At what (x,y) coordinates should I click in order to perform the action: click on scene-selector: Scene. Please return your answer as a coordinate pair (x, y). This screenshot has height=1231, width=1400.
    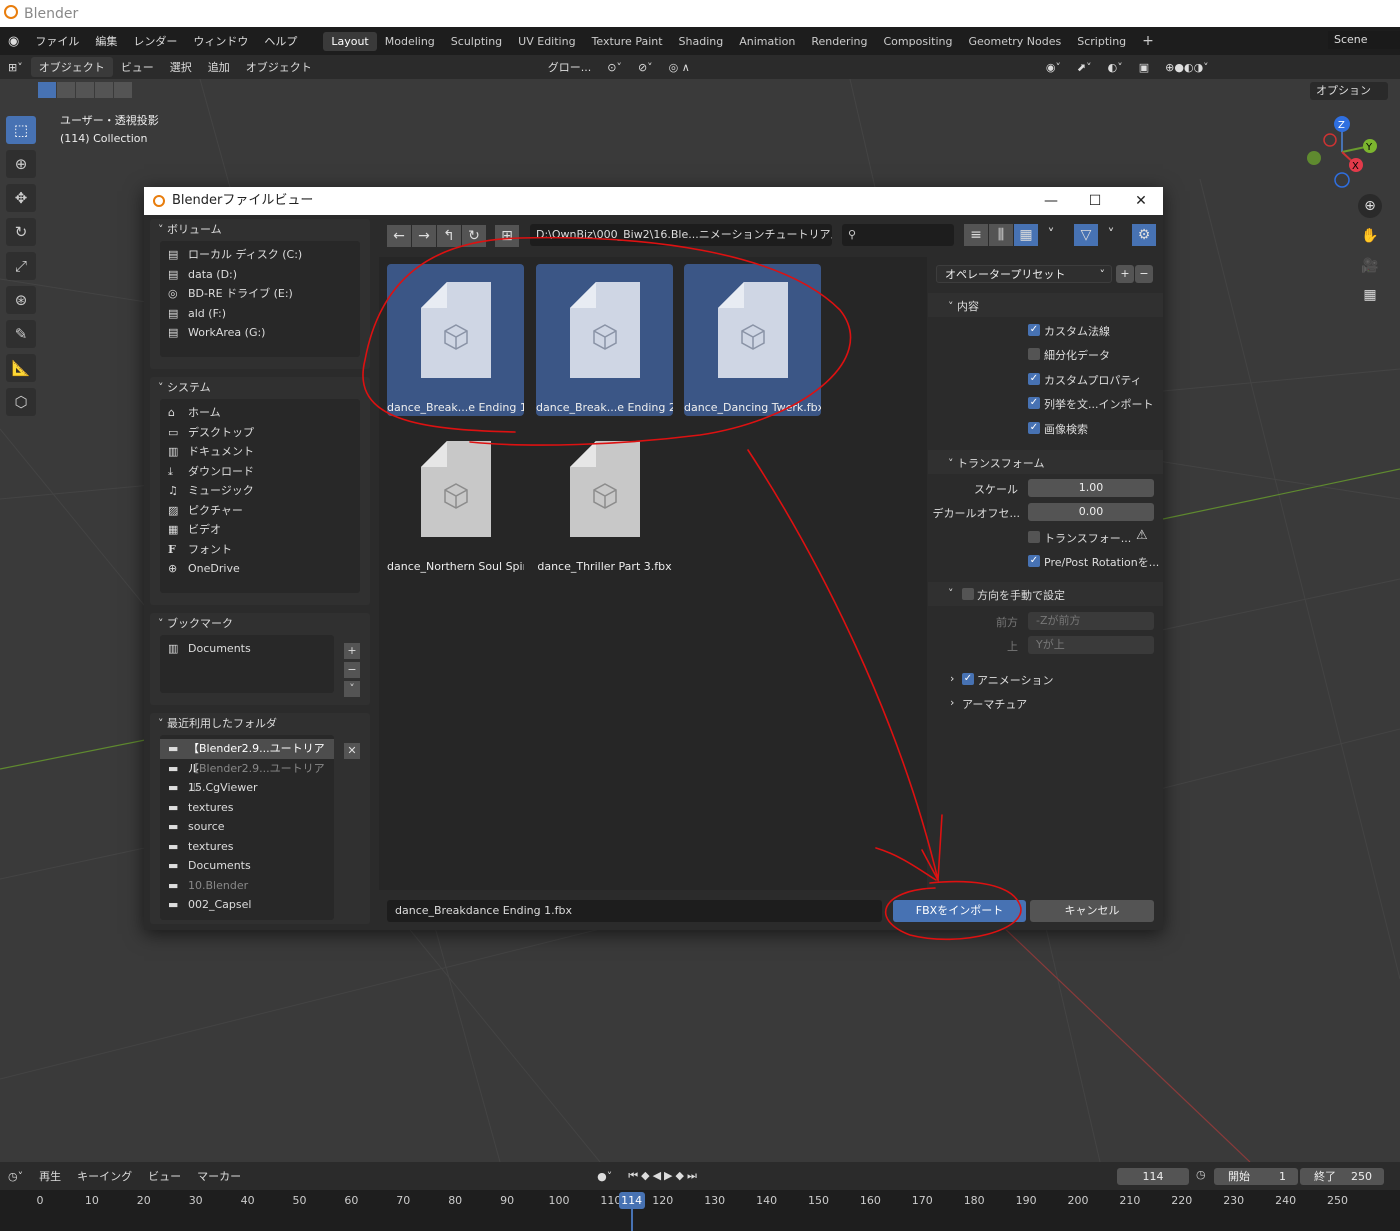
    Looking at the image, I should click on (1364, 40).